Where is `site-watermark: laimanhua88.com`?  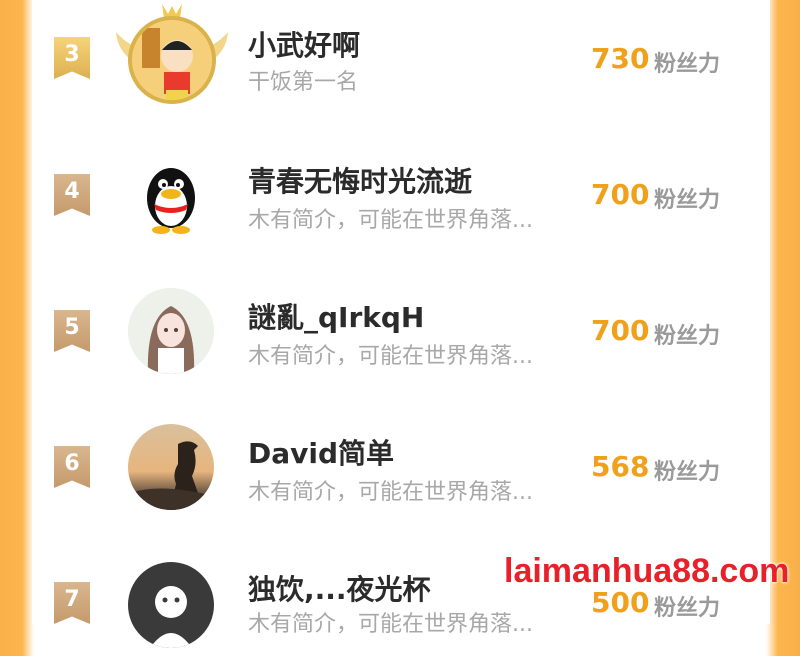 site-watermark: laimanhua88.com is located at coordinates (647, 571).